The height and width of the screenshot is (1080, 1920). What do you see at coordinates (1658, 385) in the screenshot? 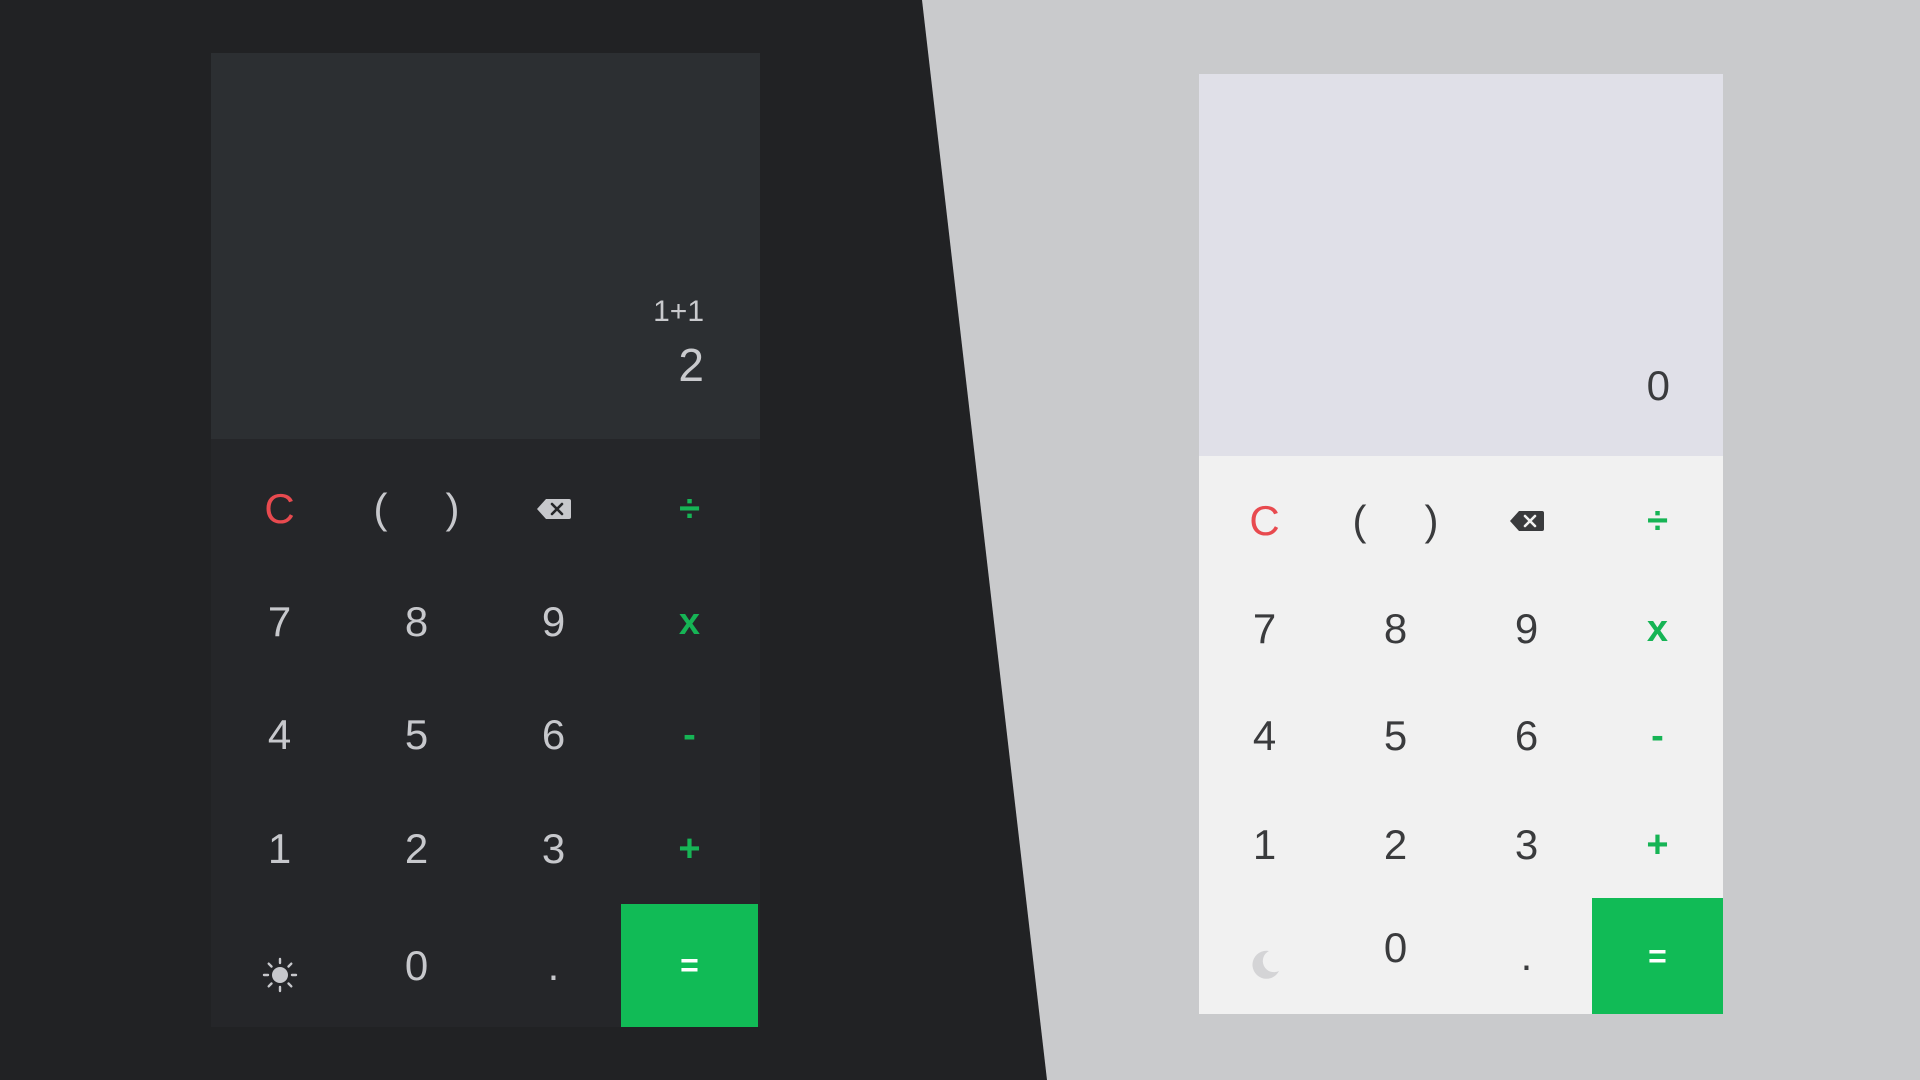
I see `result-text: 0` at bounding box center [1658, 385].